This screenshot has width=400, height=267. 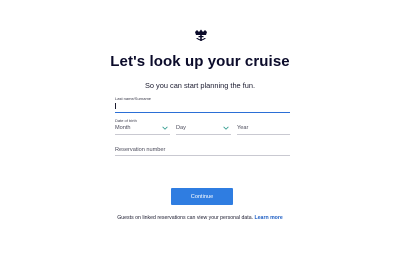 What do you see at coordinates (142, 129) in the screenshot?
I see `month-select: Month` at bounding box center [142, 129].